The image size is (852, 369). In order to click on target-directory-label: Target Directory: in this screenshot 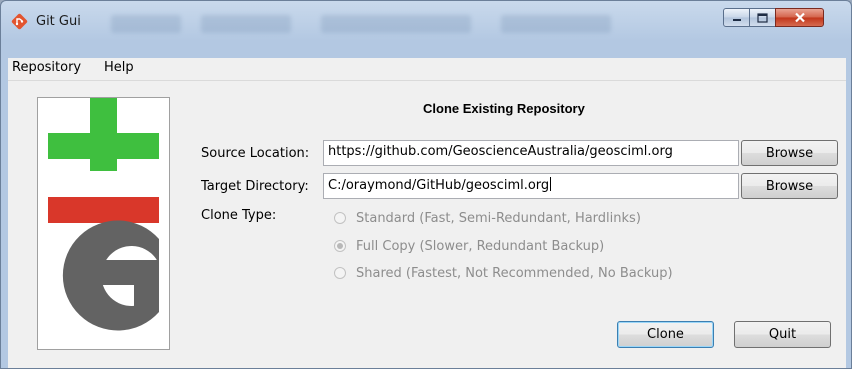, I will do `click(255, 186)`.